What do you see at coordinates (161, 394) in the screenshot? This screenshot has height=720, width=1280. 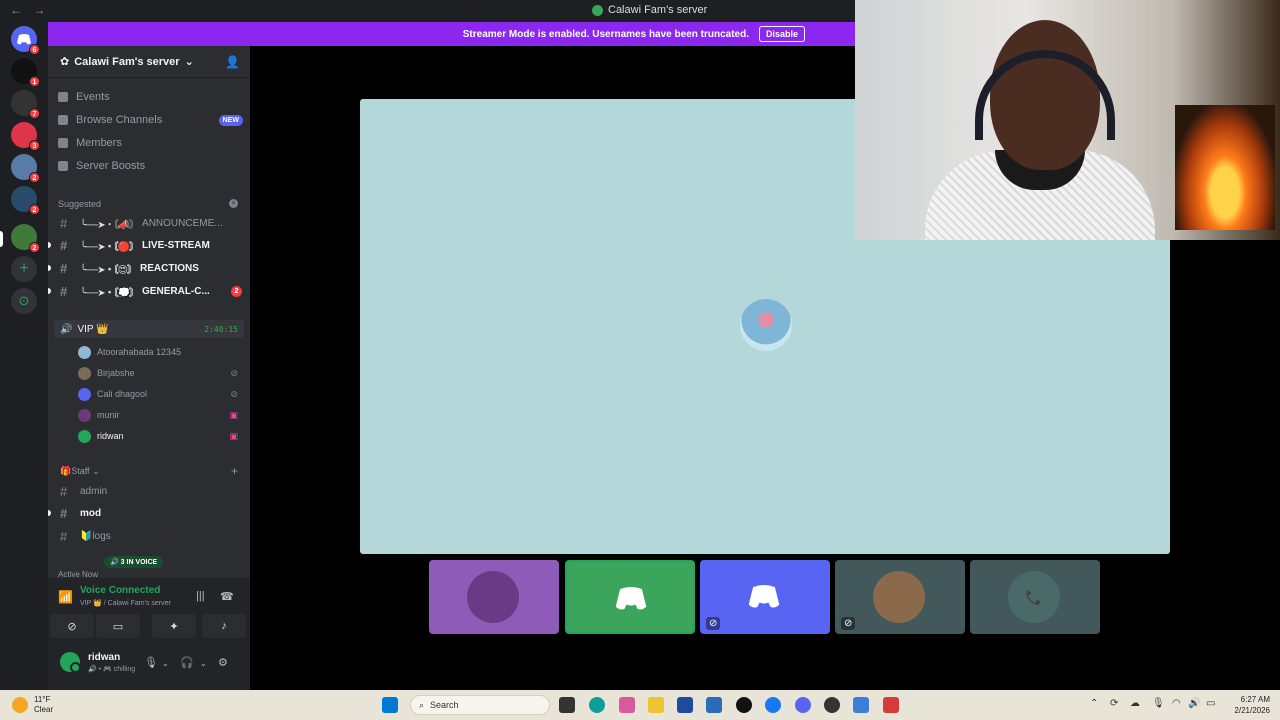 I see `voice-user: Cali dhagool ⊘` at bounding box center [161, 394].